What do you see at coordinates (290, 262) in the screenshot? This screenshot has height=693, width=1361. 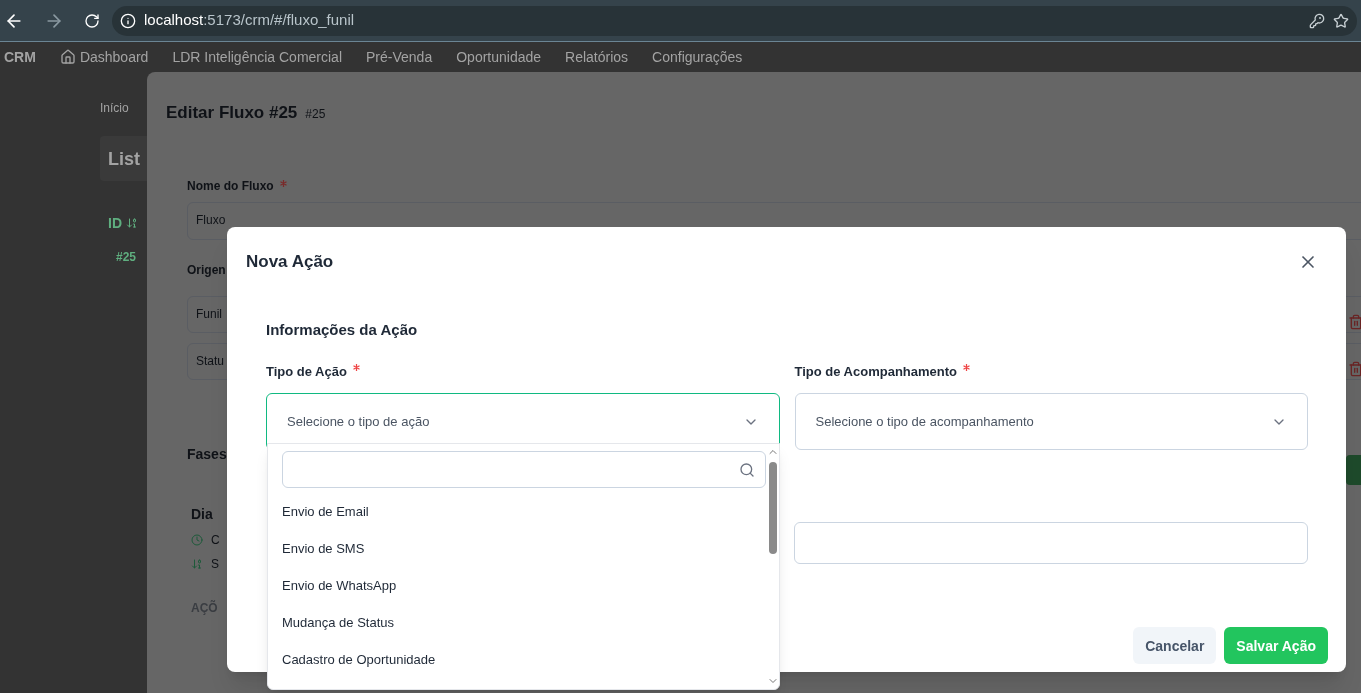 I see `dialog-title: Nova Ação` at bounding box center [290, 262].